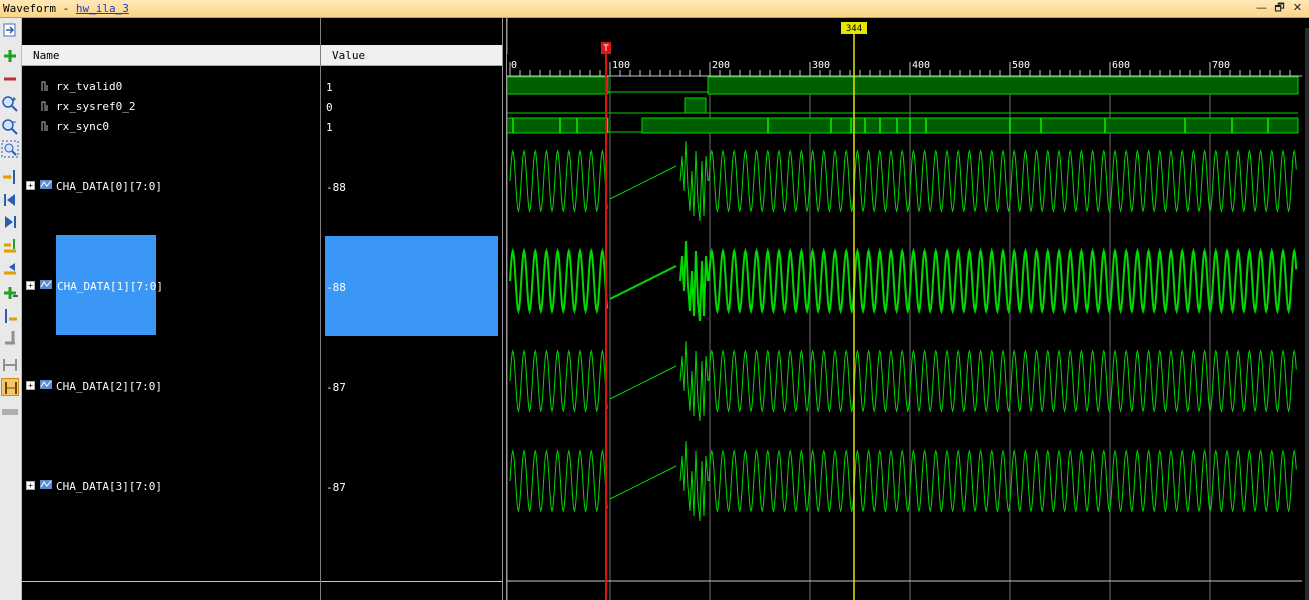 The height and width of the screenshot is (600, 1309). What do you see at coordinates (95, 106) in the screenshot?
I see `signal-name-rx-sysref0-2: rx_sysref0_2` at bounding box center [95, 106].